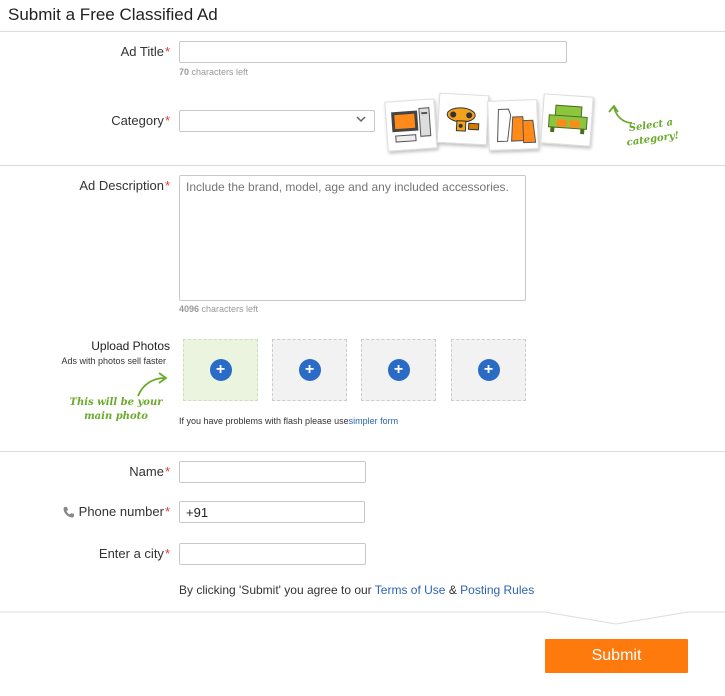 The height and width of the screenshot is (696, 725). What do you see at coordinates (124, 185) in the screenshot?
I see `description-label: Ad Description*` at bounding box center [124, 185].